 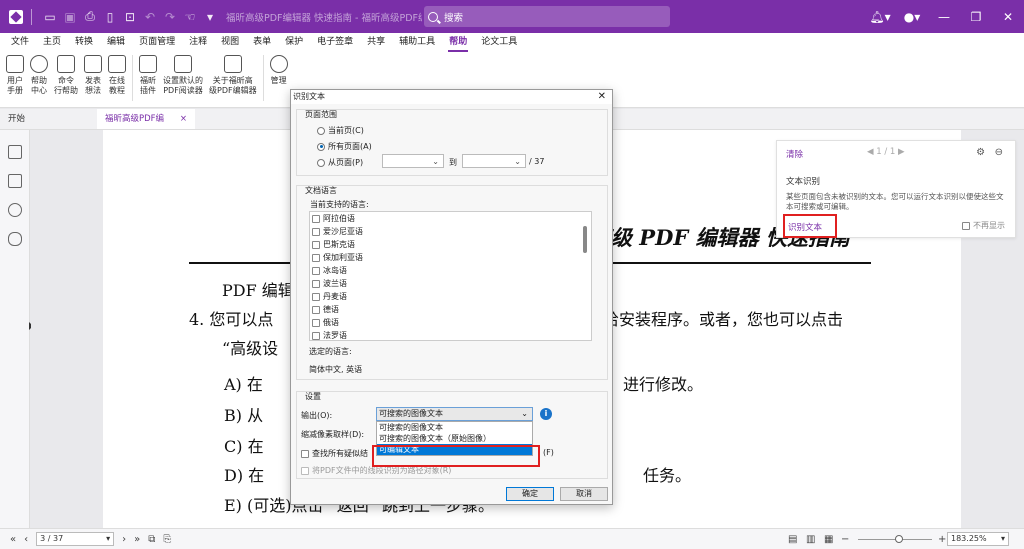 What do you see at coordinates (376, 42) in the screenshot?
I see `menu-item: 共享` at bounding box center [376, 42].